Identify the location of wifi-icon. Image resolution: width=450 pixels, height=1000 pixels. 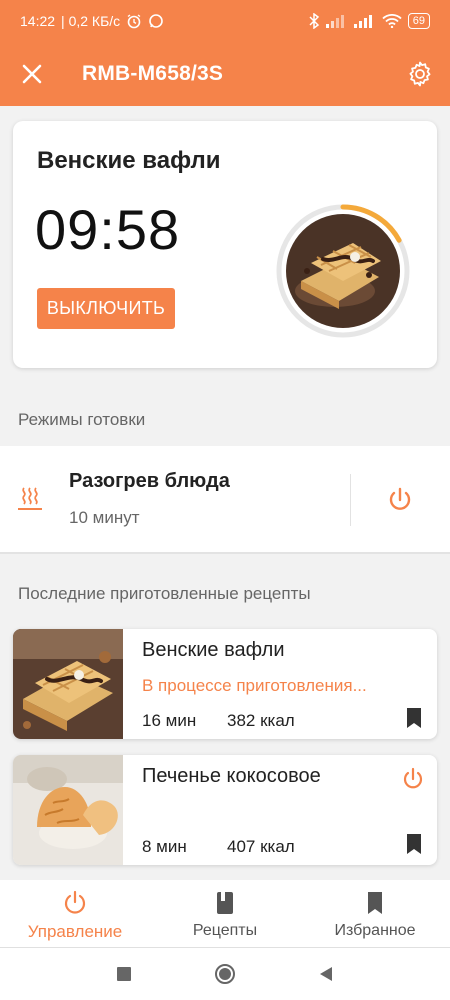
(392, 21).